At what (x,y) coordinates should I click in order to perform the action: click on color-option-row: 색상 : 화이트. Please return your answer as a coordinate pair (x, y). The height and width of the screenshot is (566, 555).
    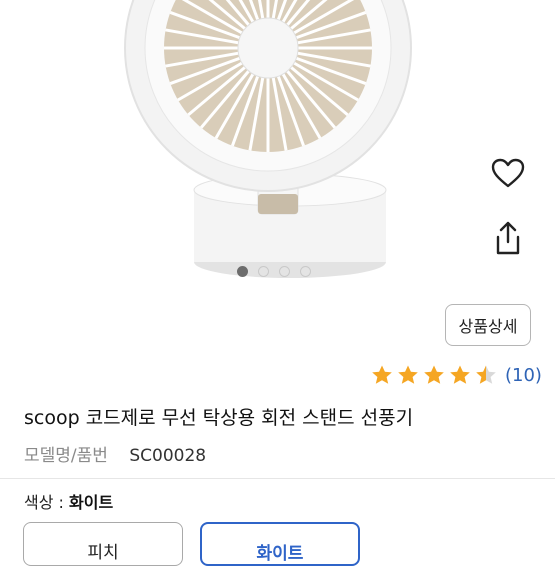
    Looking at the image, I should click on (68, 501).